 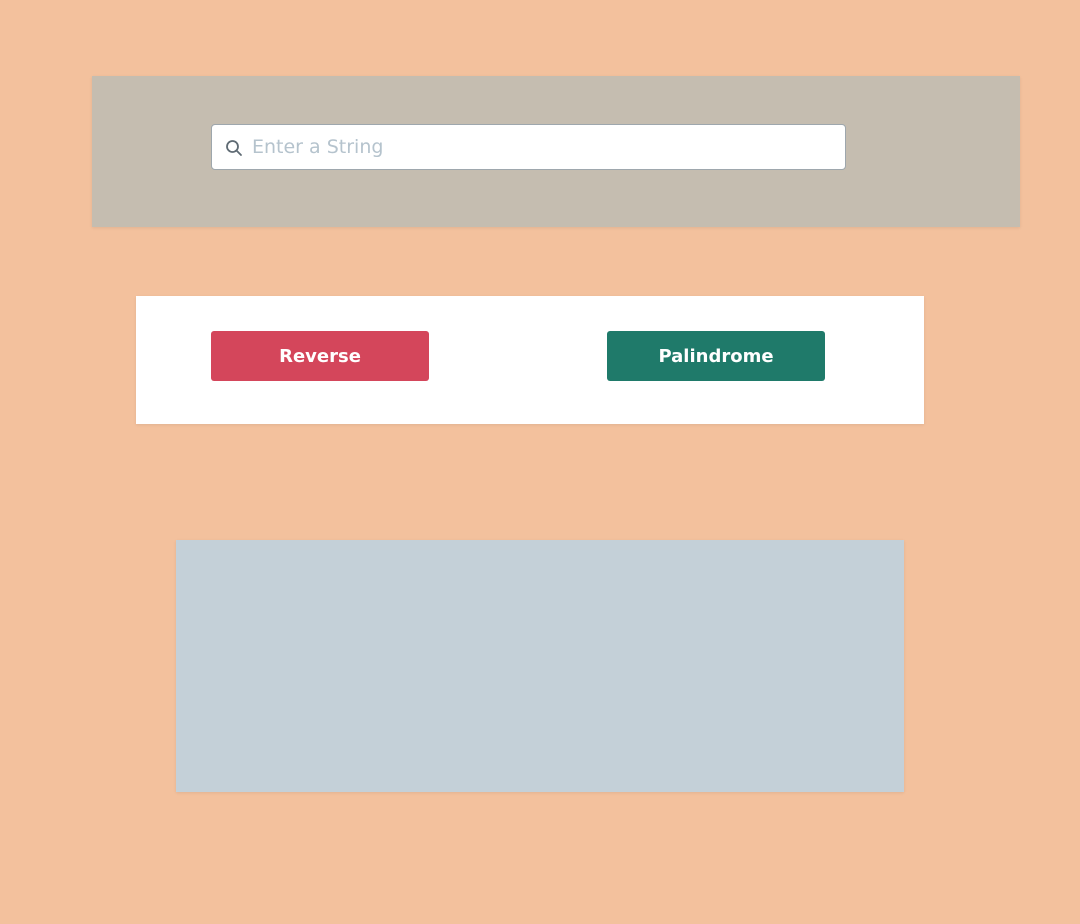 I want to click on search-box, so click(x=528, y=147).